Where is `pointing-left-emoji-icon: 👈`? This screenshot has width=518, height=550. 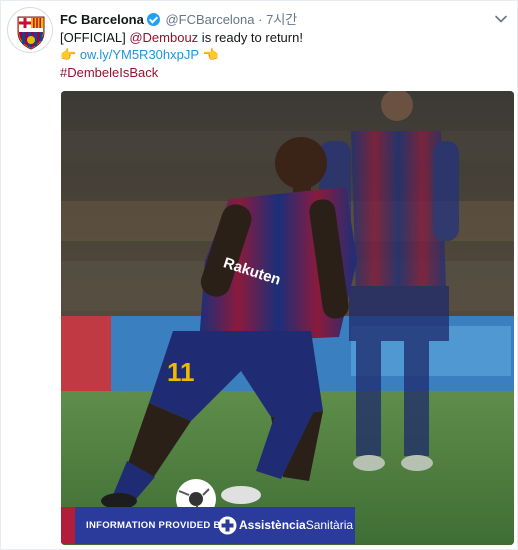
pointing-left-emoji-icon: 👈 is located at coordinates (210, 54).